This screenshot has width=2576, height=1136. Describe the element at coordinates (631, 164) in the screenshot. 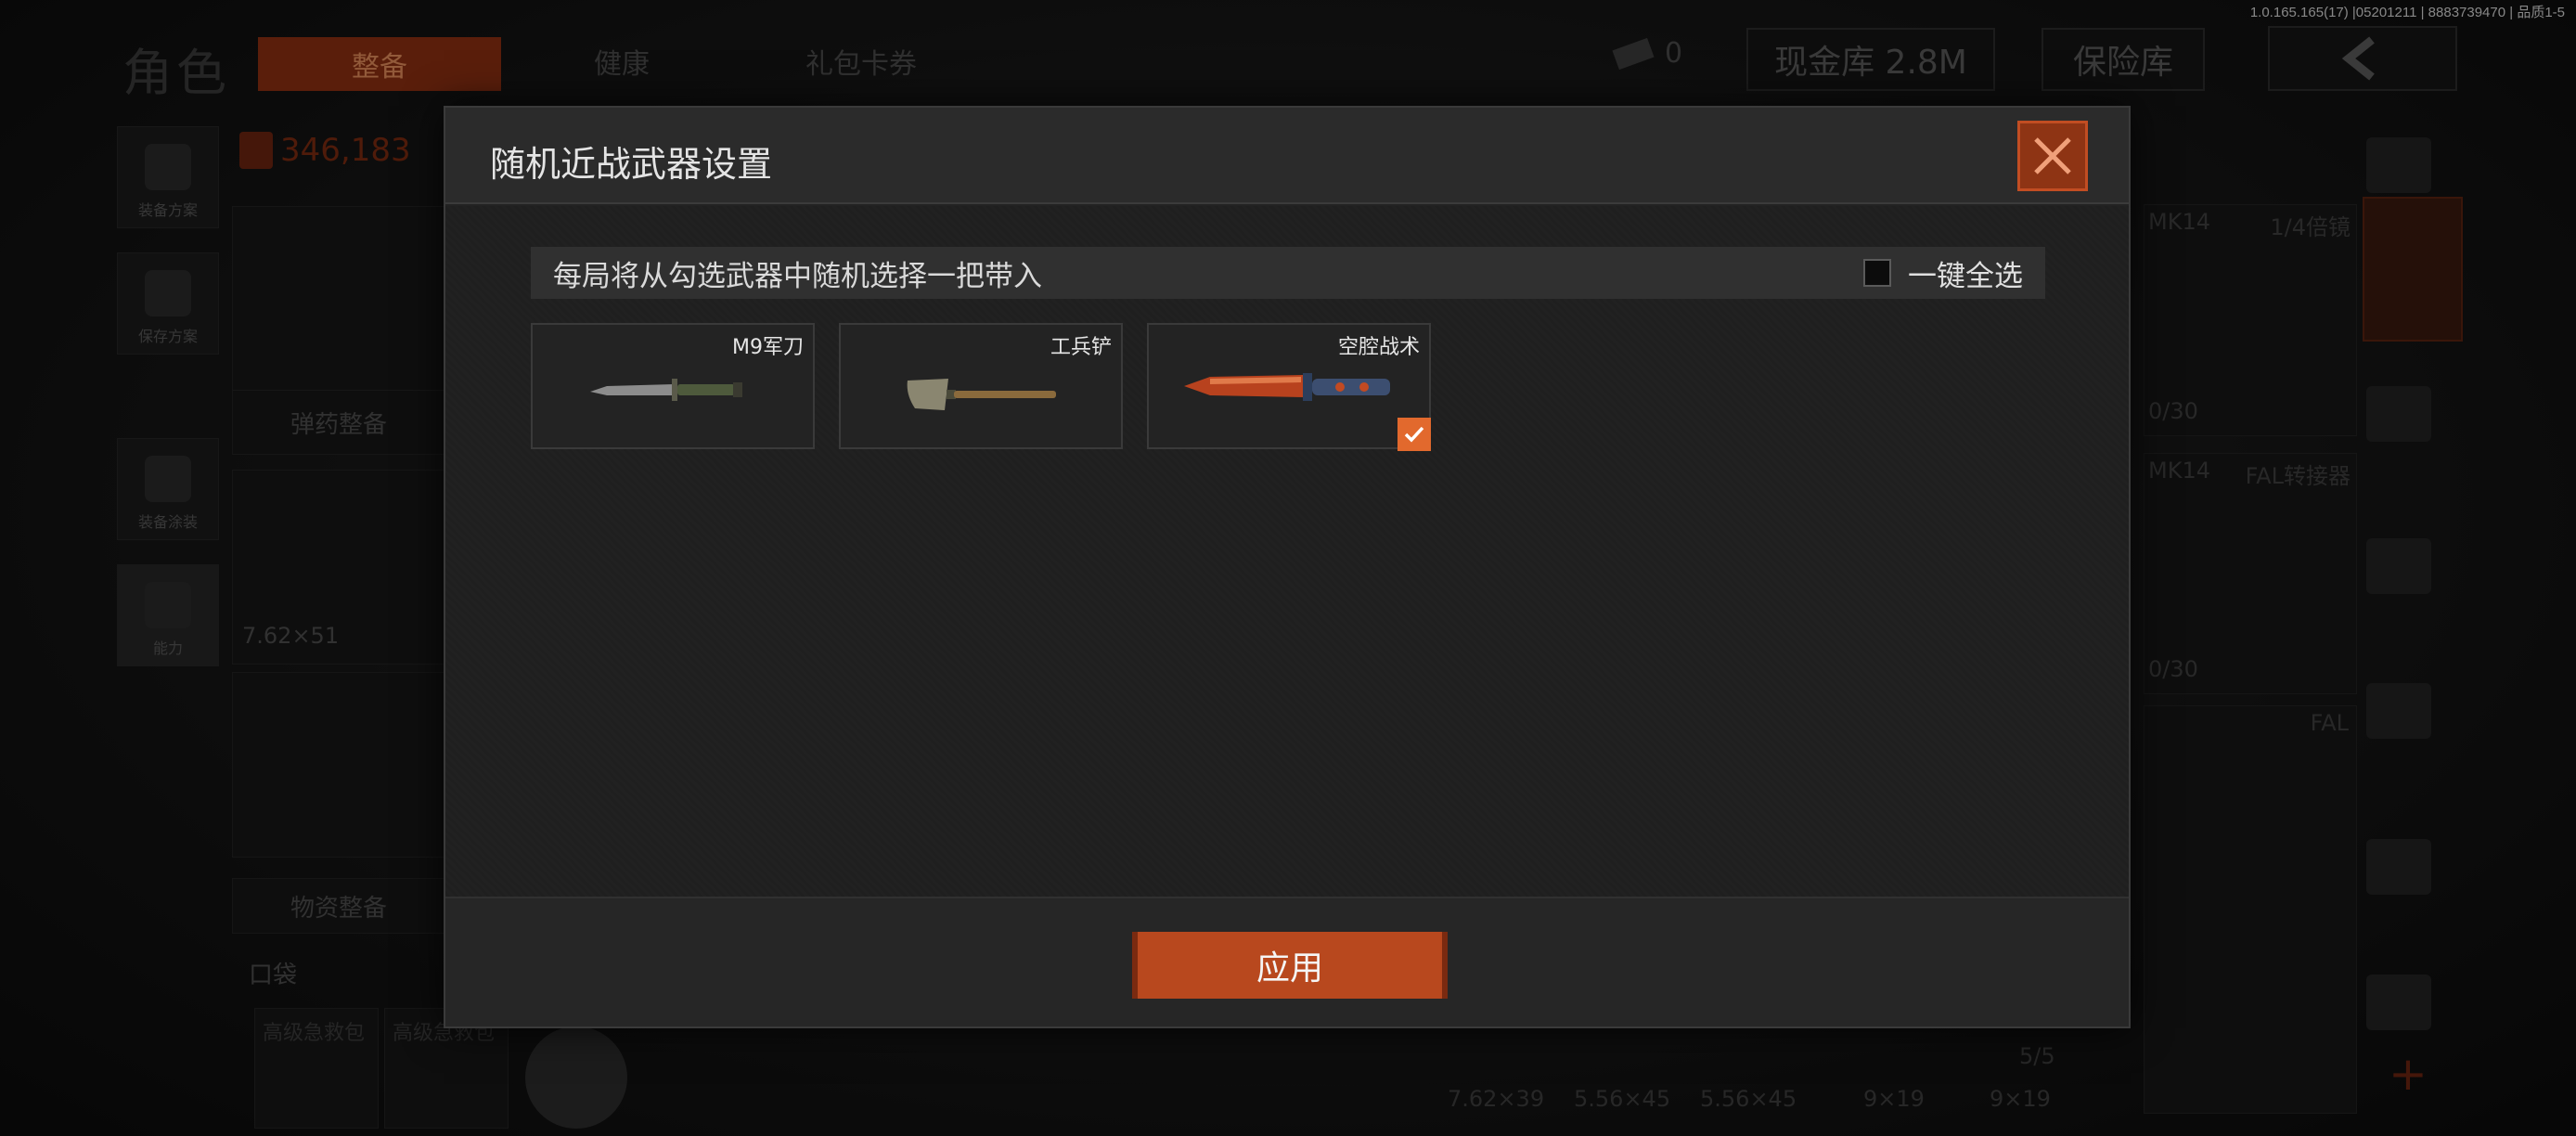

I see `dialog-title: 随机近战武器设置` at that location.